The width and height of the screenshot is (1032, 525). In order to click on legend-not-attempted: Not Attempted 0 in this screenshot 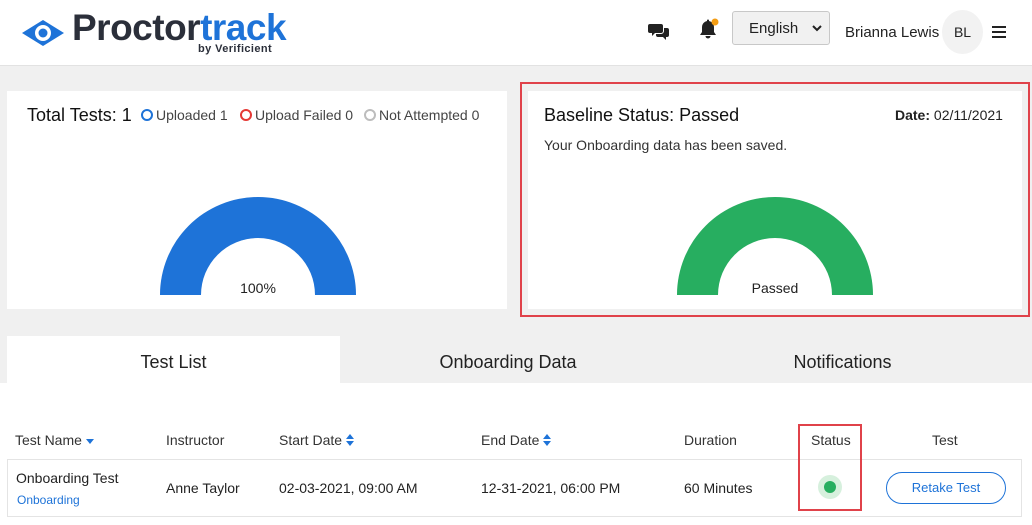, I will do `click(421, 115)`.